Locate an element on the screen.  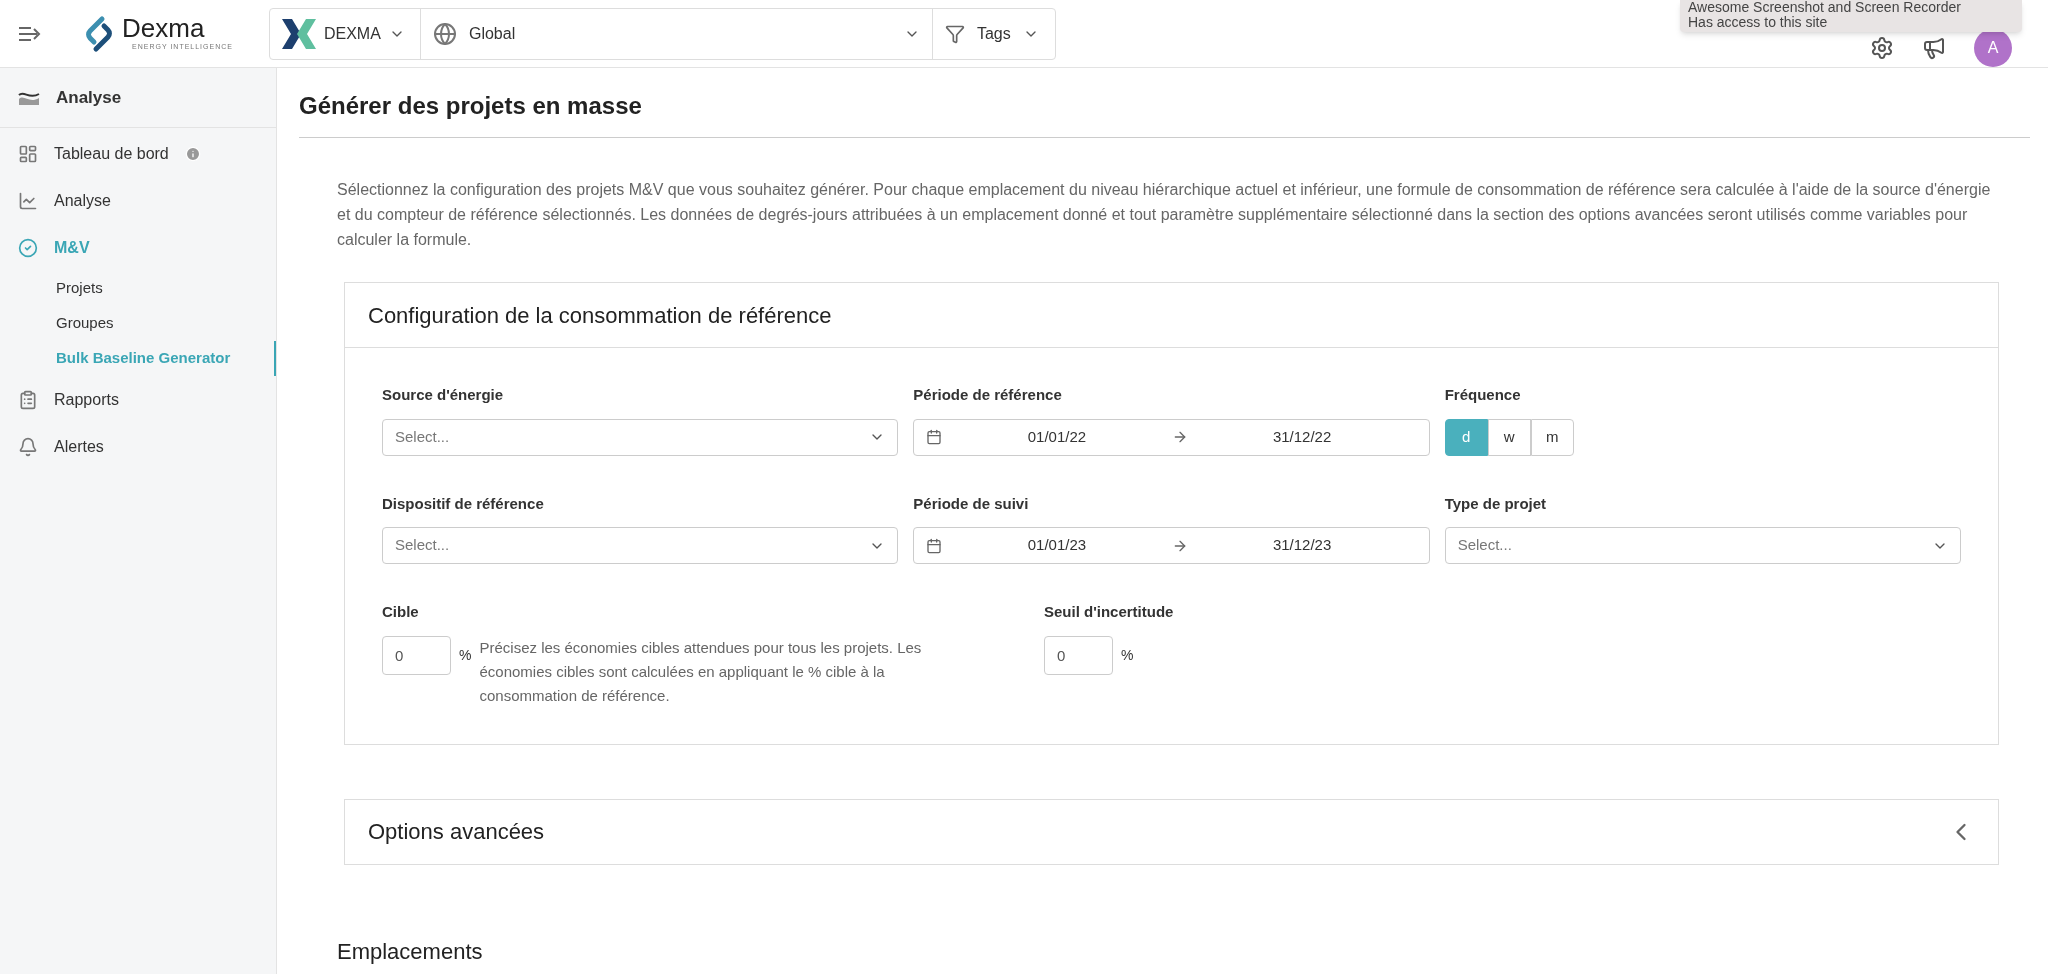
bell-icon is located at coordinates (28, 446).